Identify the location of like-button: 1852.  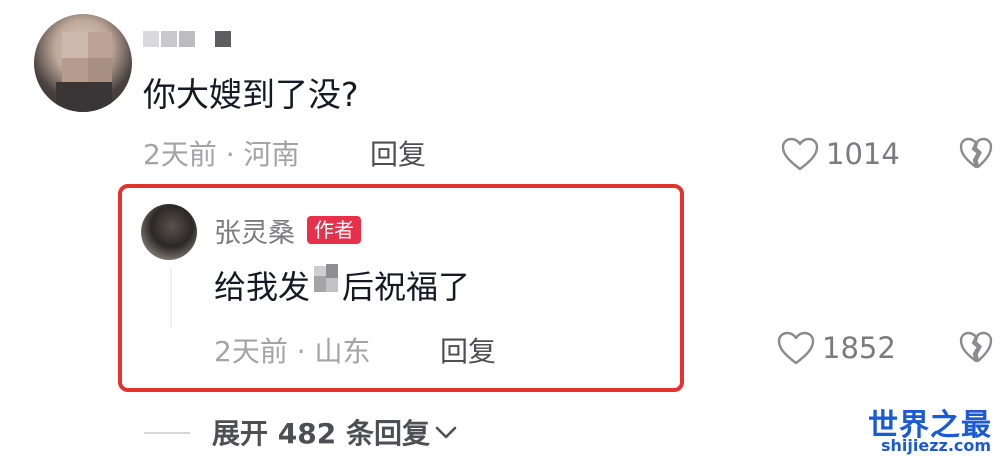
(836, 348).